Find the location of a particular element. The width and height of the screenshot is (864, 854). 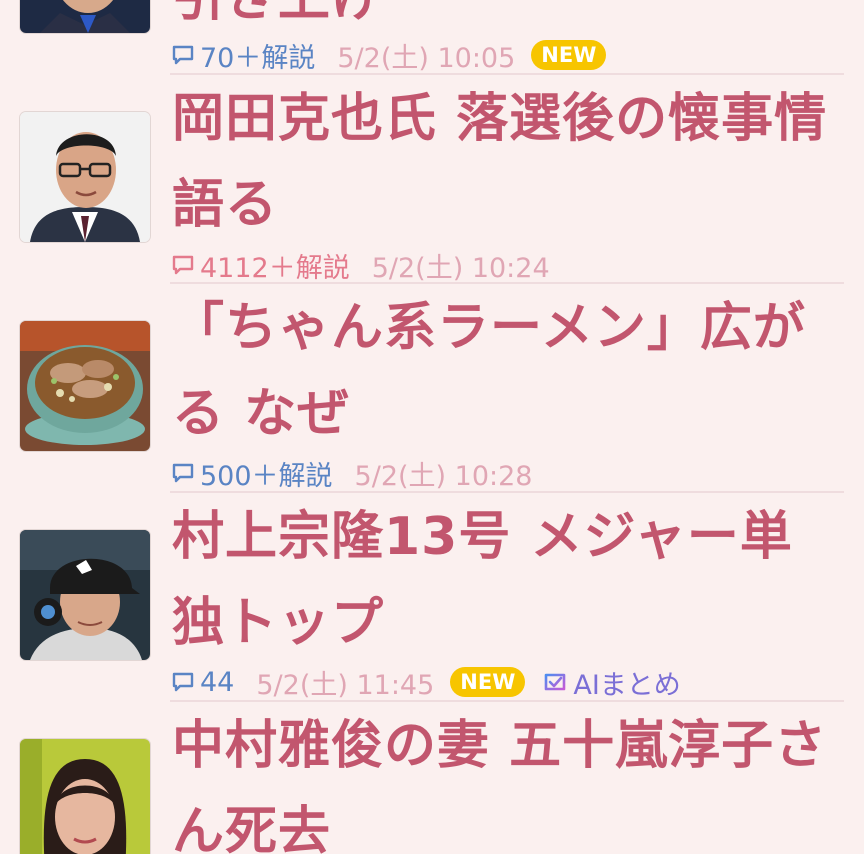

article-date: 5/2(土) 10:24 is located at coordinates (460, 268).